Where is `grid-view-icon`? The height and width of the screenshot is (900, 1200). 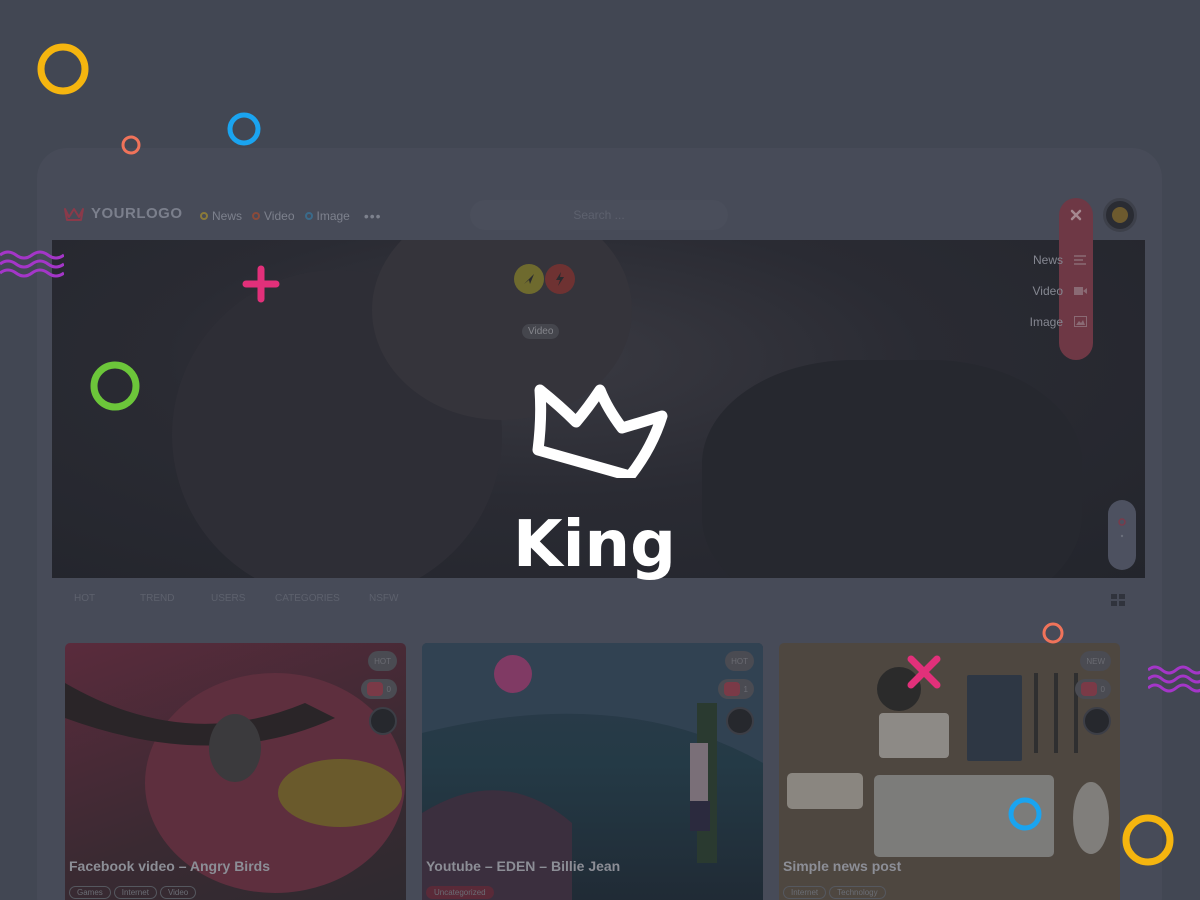
grid-view-icon is located at coordinates (1118, 600).